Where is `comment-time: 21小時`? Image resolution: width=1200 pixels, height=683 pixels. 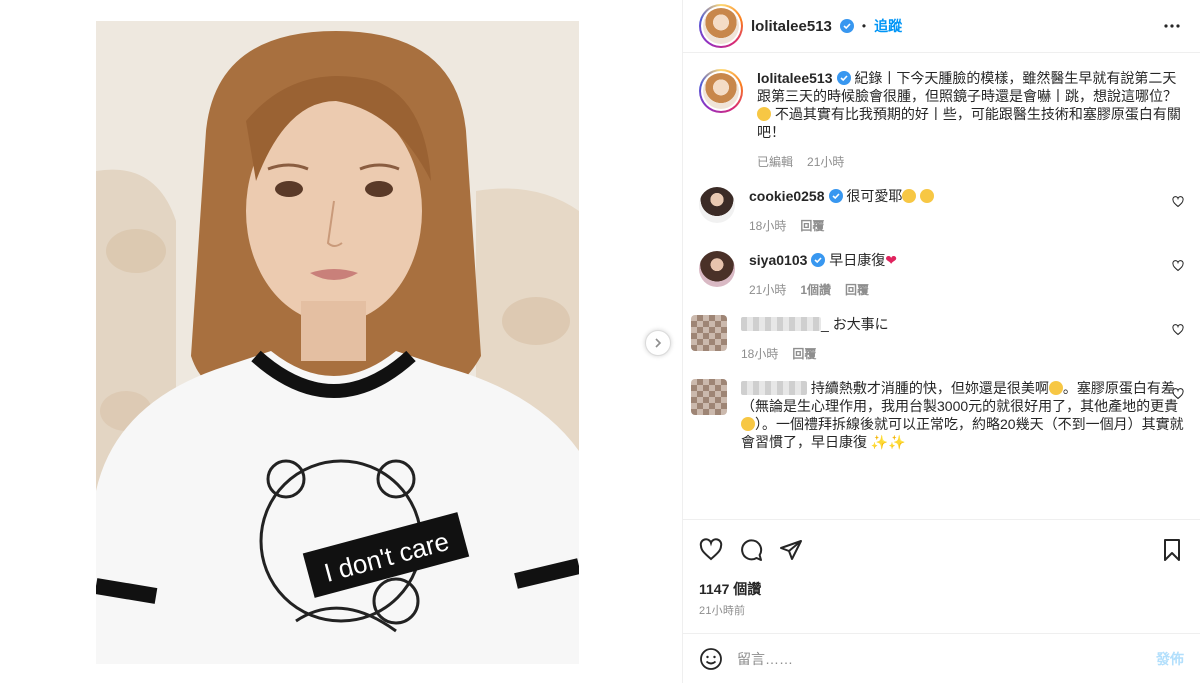
comment-time: 21小時 is located at coordinates (768, 290).